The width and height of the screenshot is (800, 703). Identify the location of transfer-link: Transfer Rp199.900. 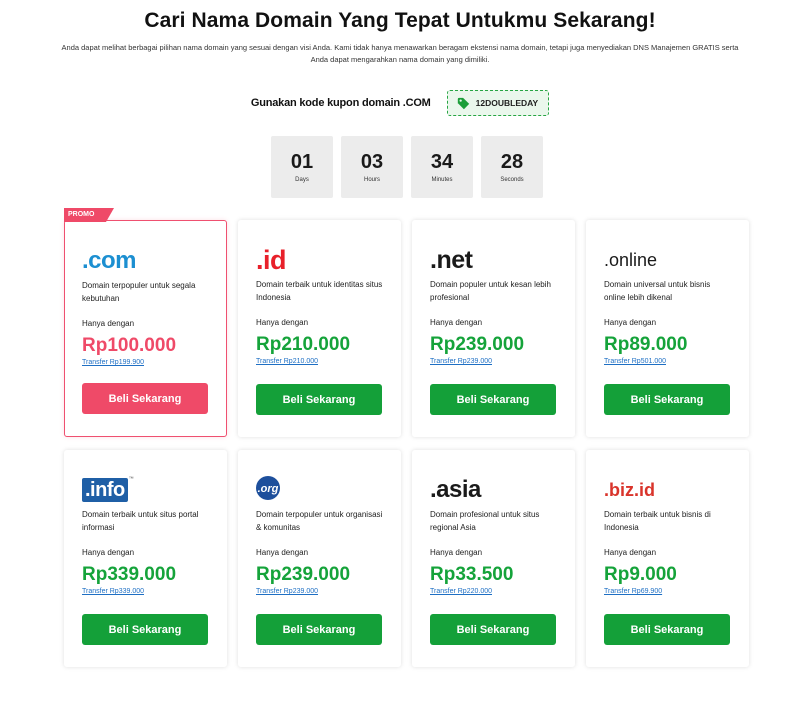
(145, 362).